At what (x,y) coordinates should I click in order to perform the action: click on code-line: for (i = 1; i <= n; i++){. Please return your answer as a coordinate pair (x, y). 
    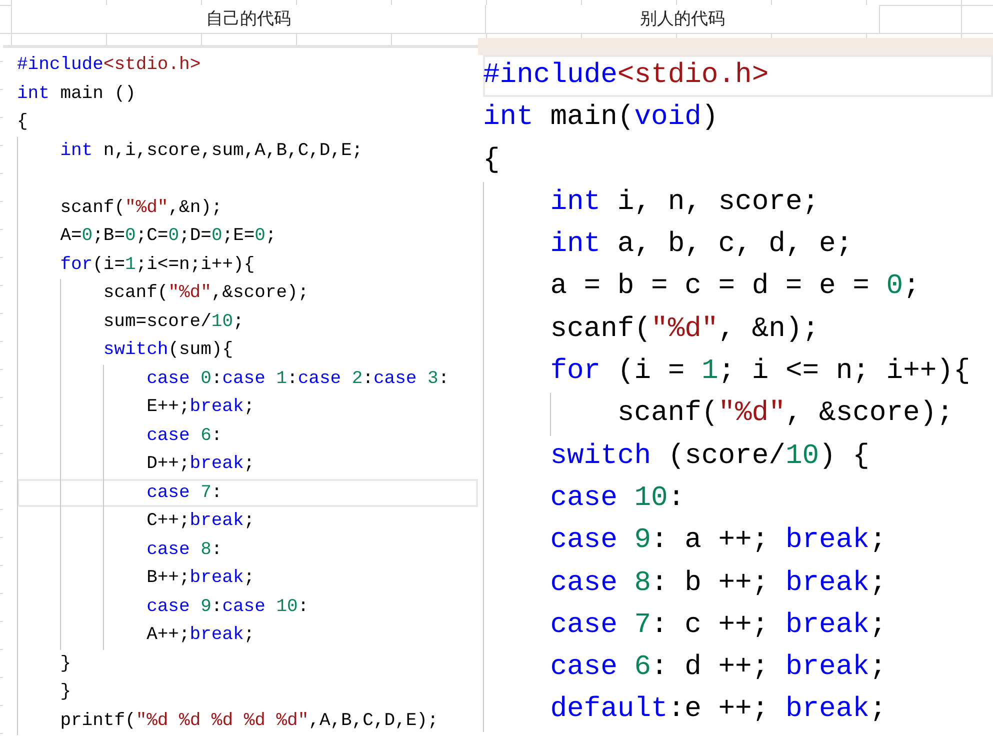
    Looking at the image, I should click on (726, 372).